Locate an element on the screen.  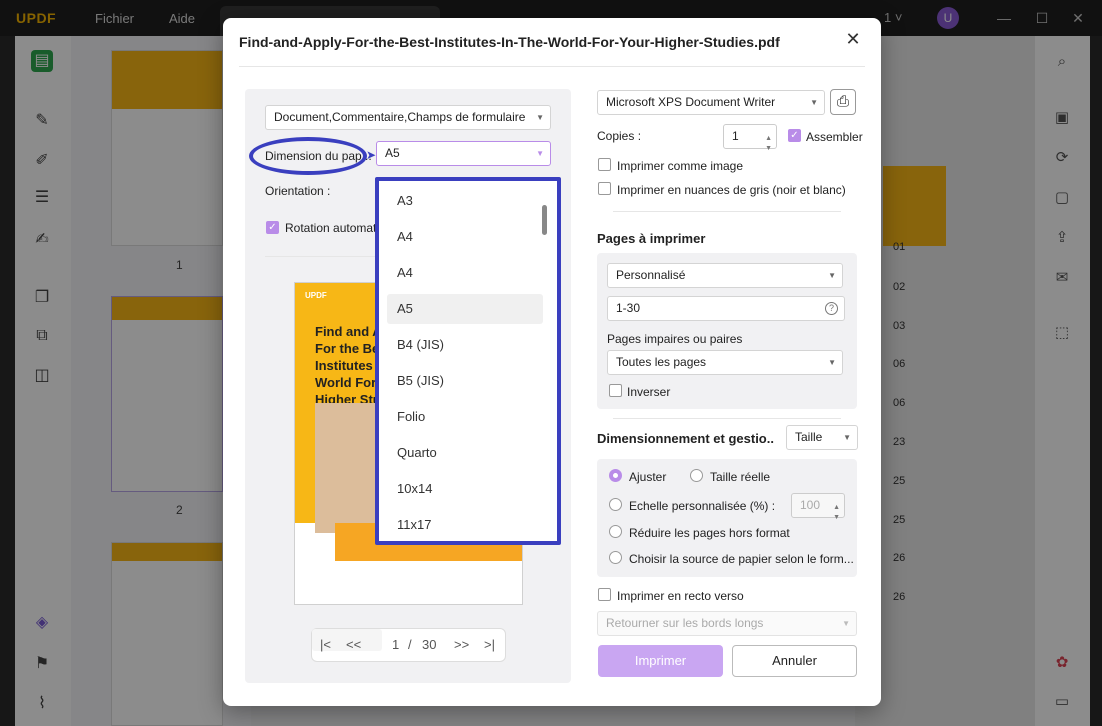
print-button: Imprimer is located at coordinates (660, 661).